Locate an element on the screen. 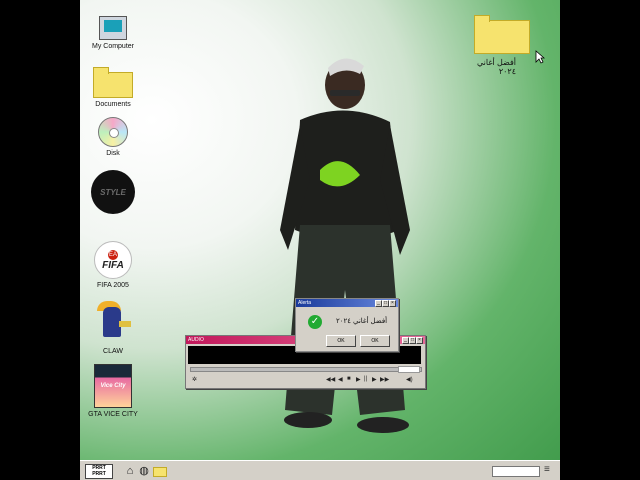 This screenshot has height=480, width=640. time-field is located at coordinates (409, 369).